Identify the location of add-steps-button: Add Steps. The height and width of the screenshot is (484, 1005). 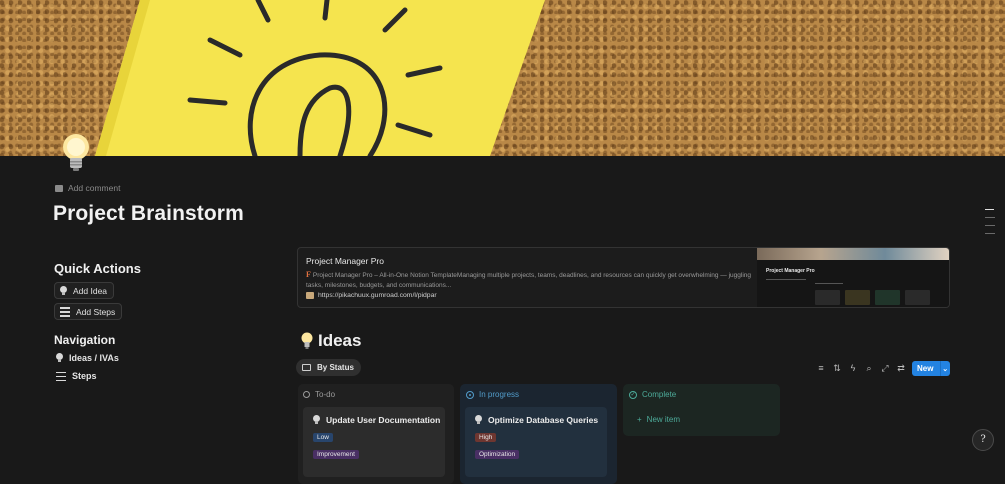
(88, 311).